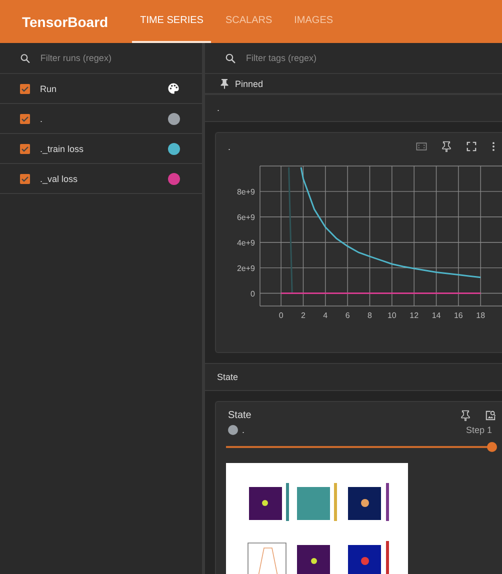 The image size is (502, 574). I want to click on y-tick-label: 8e+9, so click(245, 191).